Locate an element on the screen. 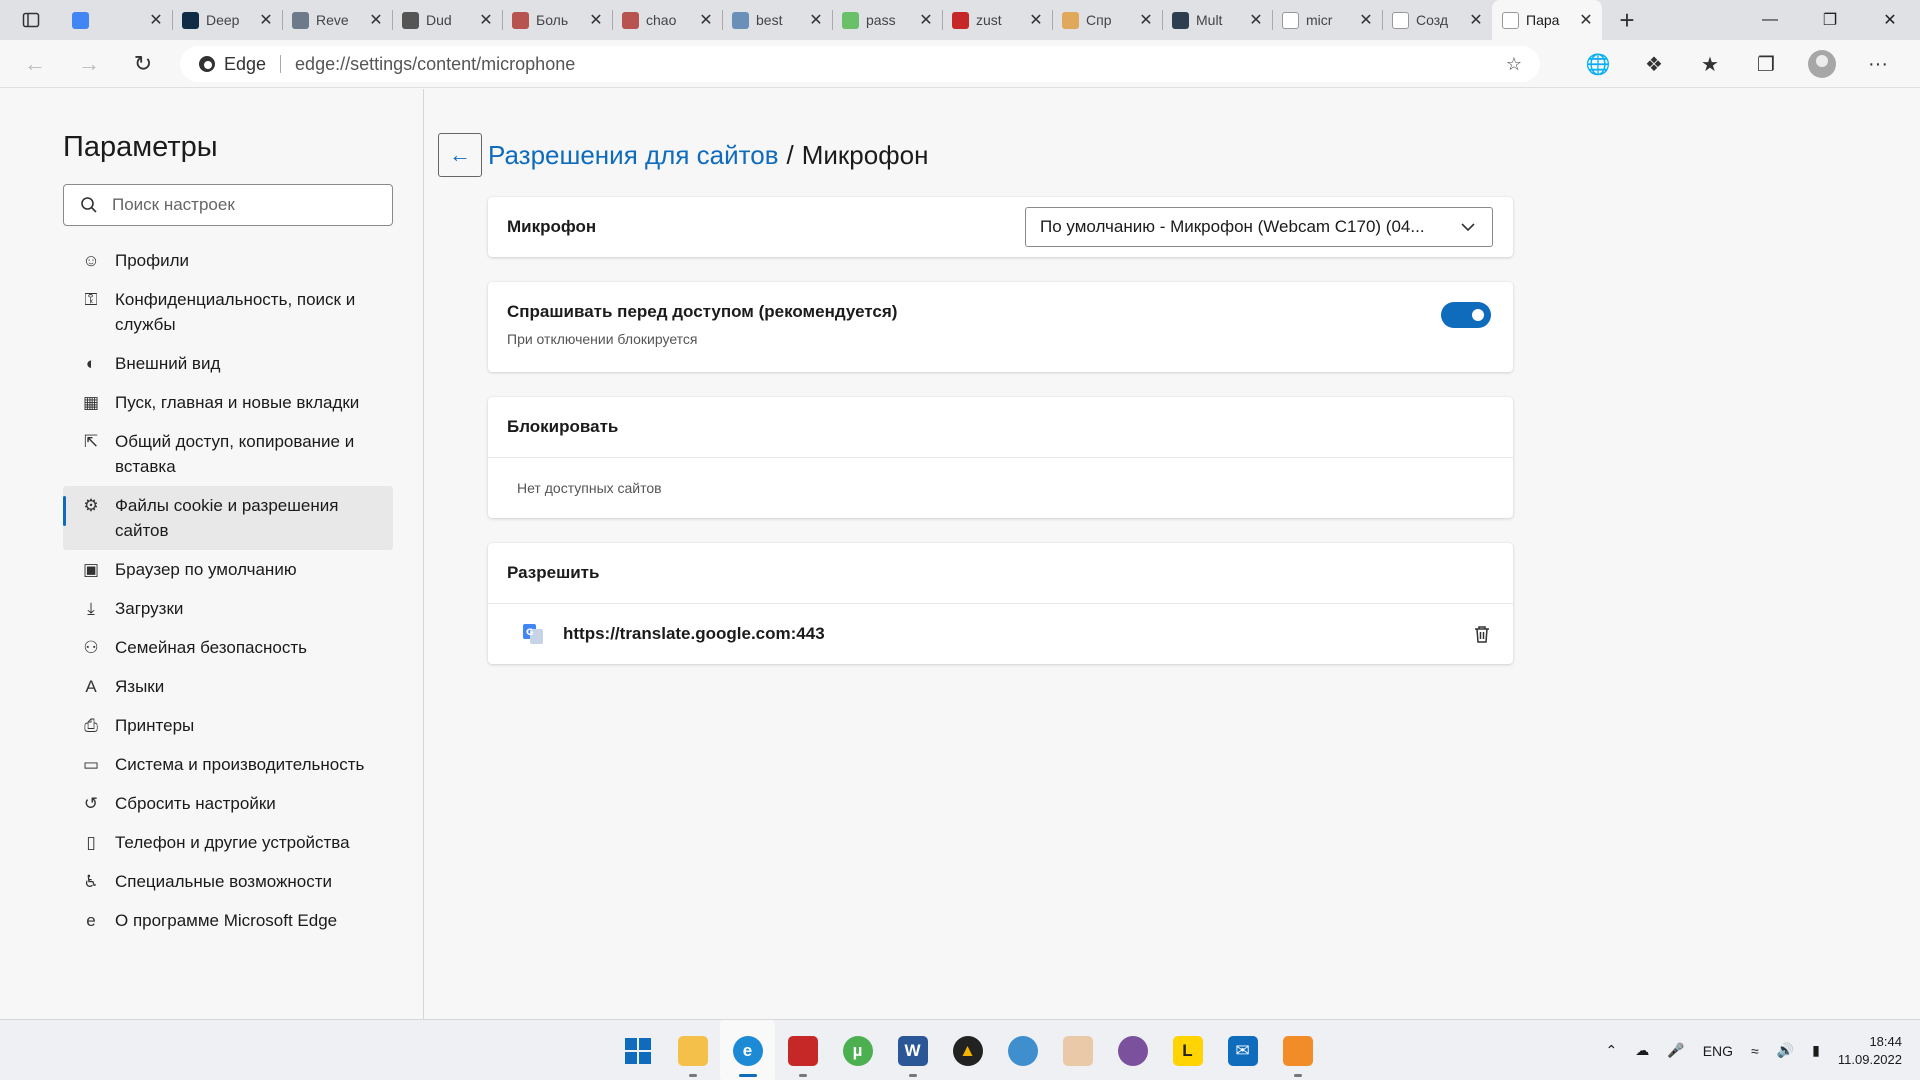 The image size is (1920, 1080). more-options-icon: ··· is located at coordinates (1878, 64).